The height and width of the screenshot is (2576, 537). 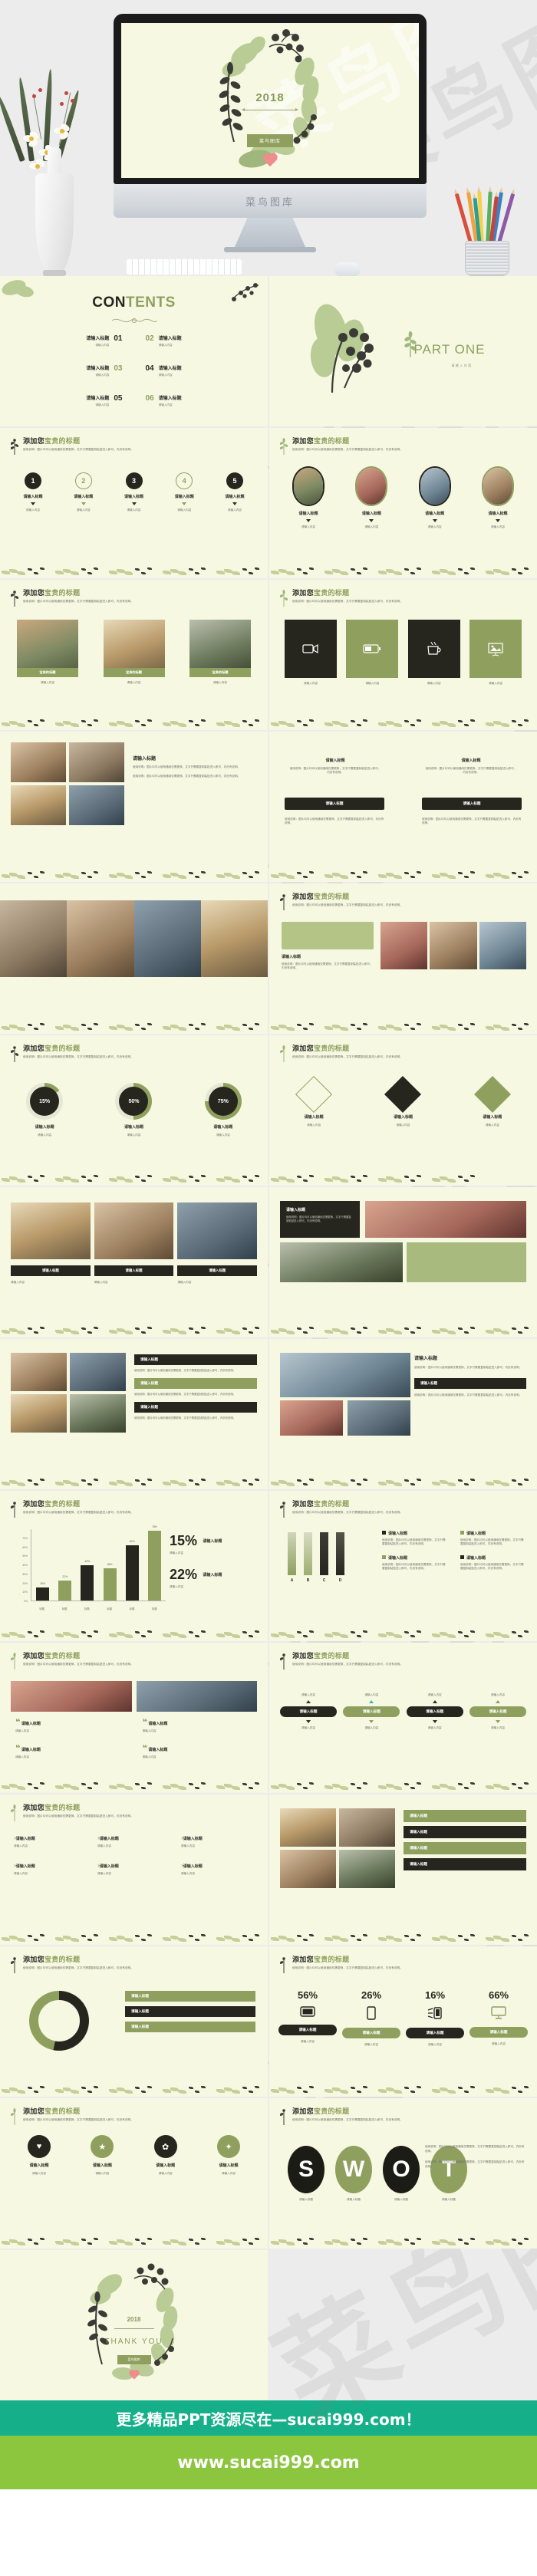 What do you see at coordinates (270, 141) in the screenshot?
I see `cover-button: 菜鸟图库` at bounding box center [270, 141].